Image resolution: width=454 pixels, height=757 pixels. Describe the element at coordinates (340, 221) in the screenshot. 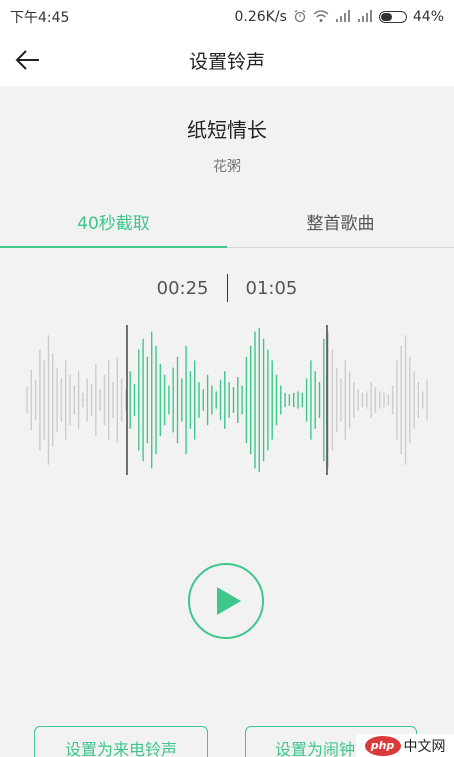

I see `tab-full-song: 整首歌曲` at that location.